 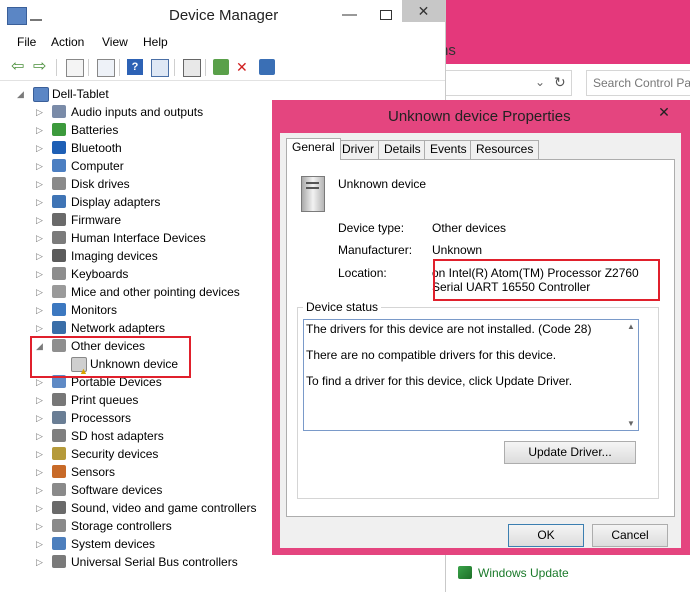 I want to click on back-arrow-icon: ⇦, so click(x=19, y=67).